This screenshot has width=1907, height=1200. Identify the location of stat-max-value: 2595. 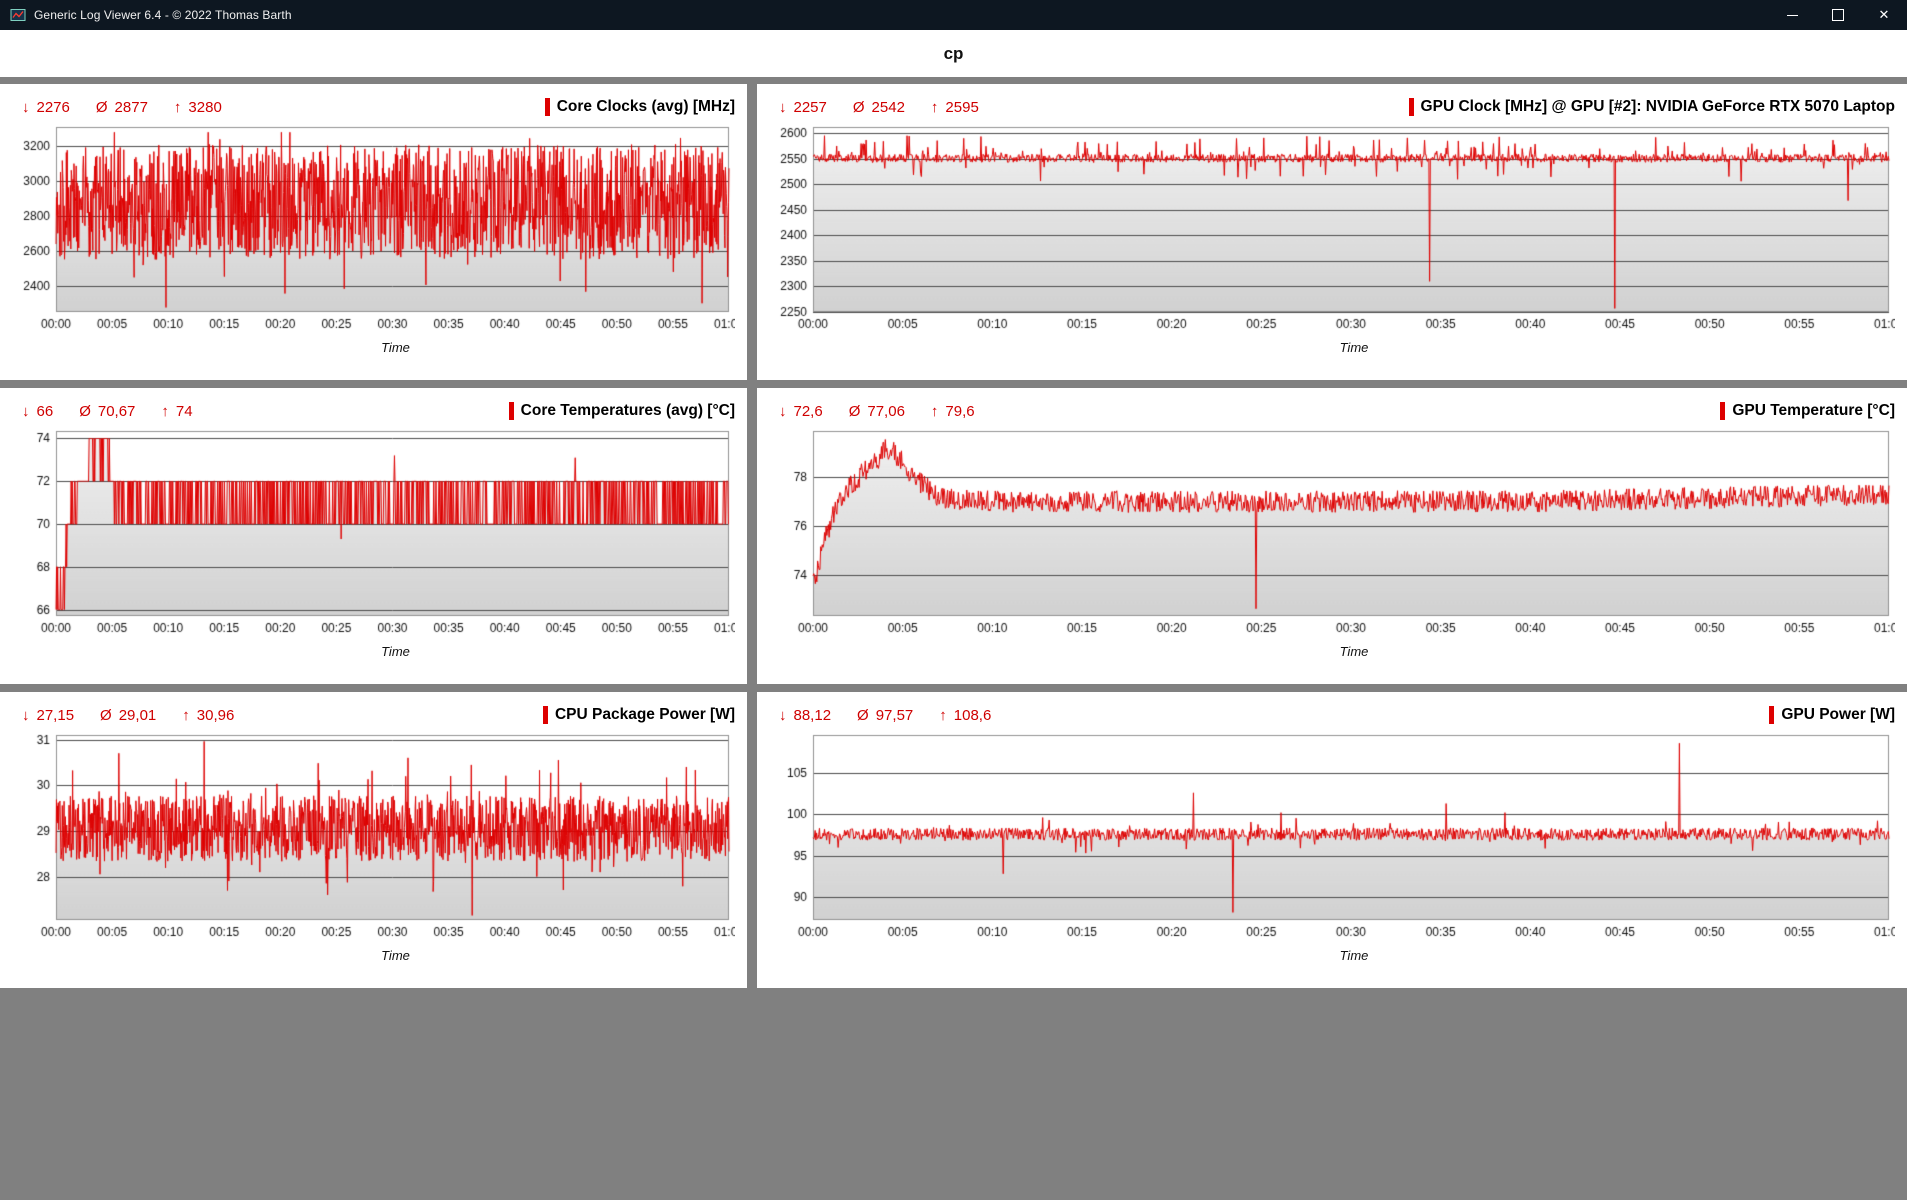
(962, 107).